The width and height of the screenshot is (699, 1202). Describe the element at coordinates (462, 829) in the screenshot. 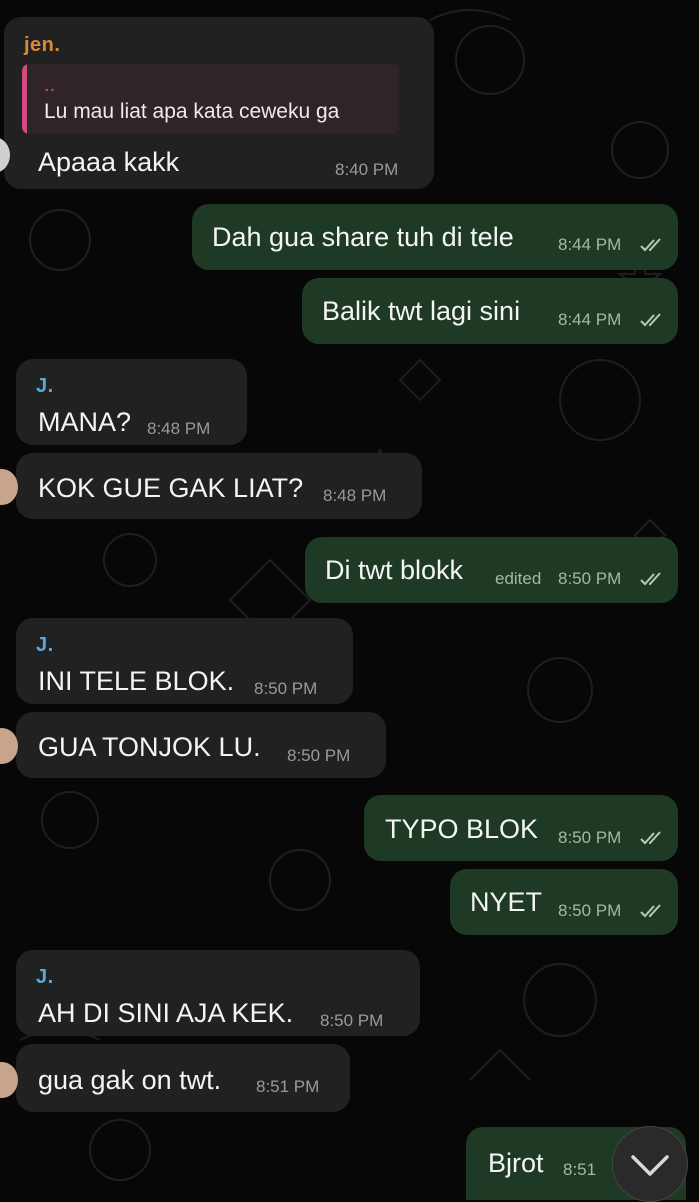

I see `message-text: TYPO BLOK` at that location.